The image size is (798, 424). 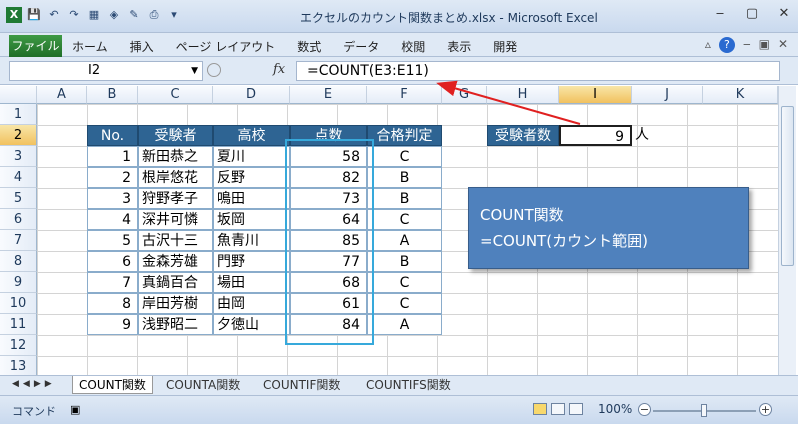 I want to click on callout-syntax: =COUNT(カウント範囲), so click(x=564, y=241).